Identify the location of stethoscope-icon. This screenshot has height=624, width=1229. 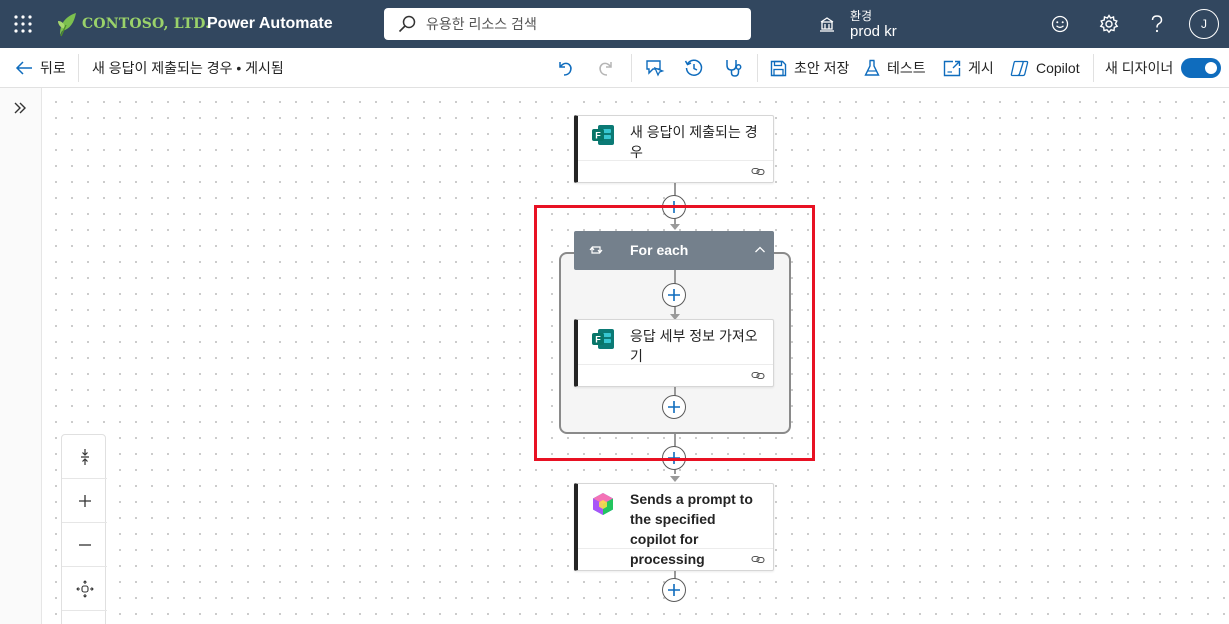
(734, 68).